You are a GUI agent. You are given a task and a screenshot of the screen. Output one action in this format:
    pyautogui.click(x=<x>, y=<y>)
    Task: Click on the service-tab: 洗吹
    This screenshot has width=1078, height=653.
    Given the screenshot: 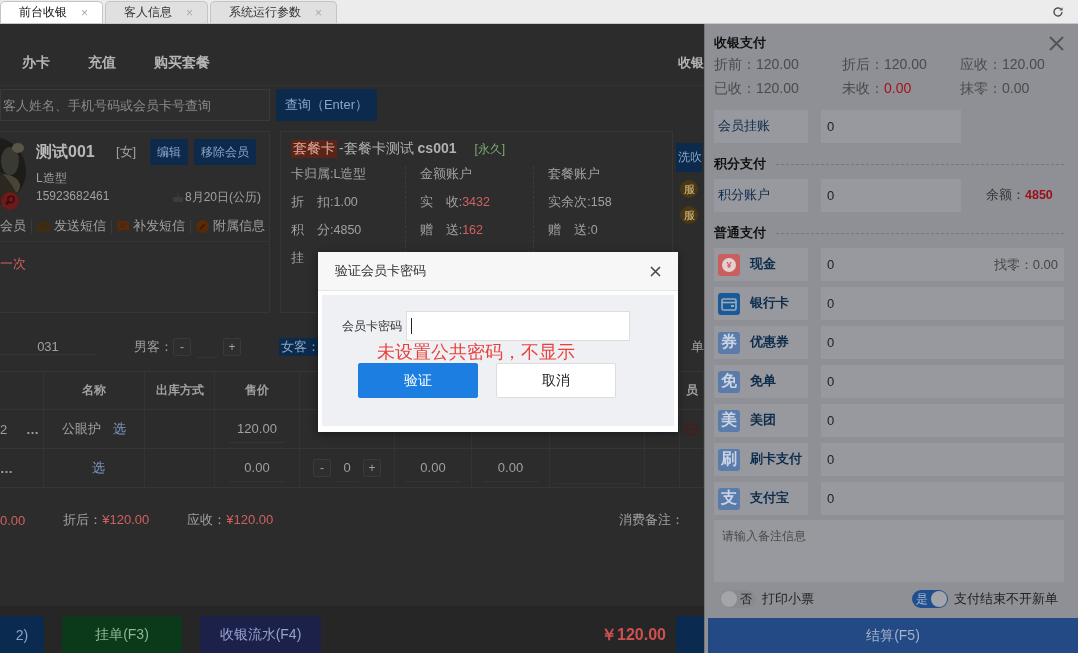 What is the action you would take?
    pyautogui.click(x=689, y=157)
    